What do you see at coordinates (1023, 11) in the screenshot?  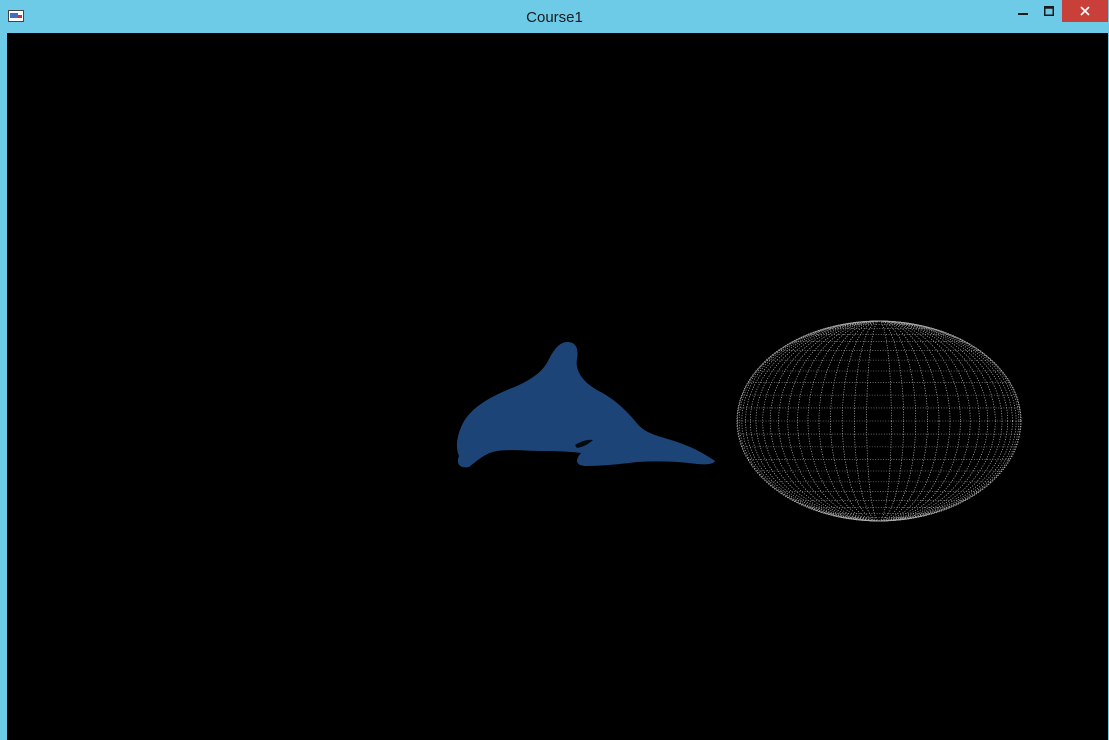 I see `minimize-button` at bounding box center [1023, 11].